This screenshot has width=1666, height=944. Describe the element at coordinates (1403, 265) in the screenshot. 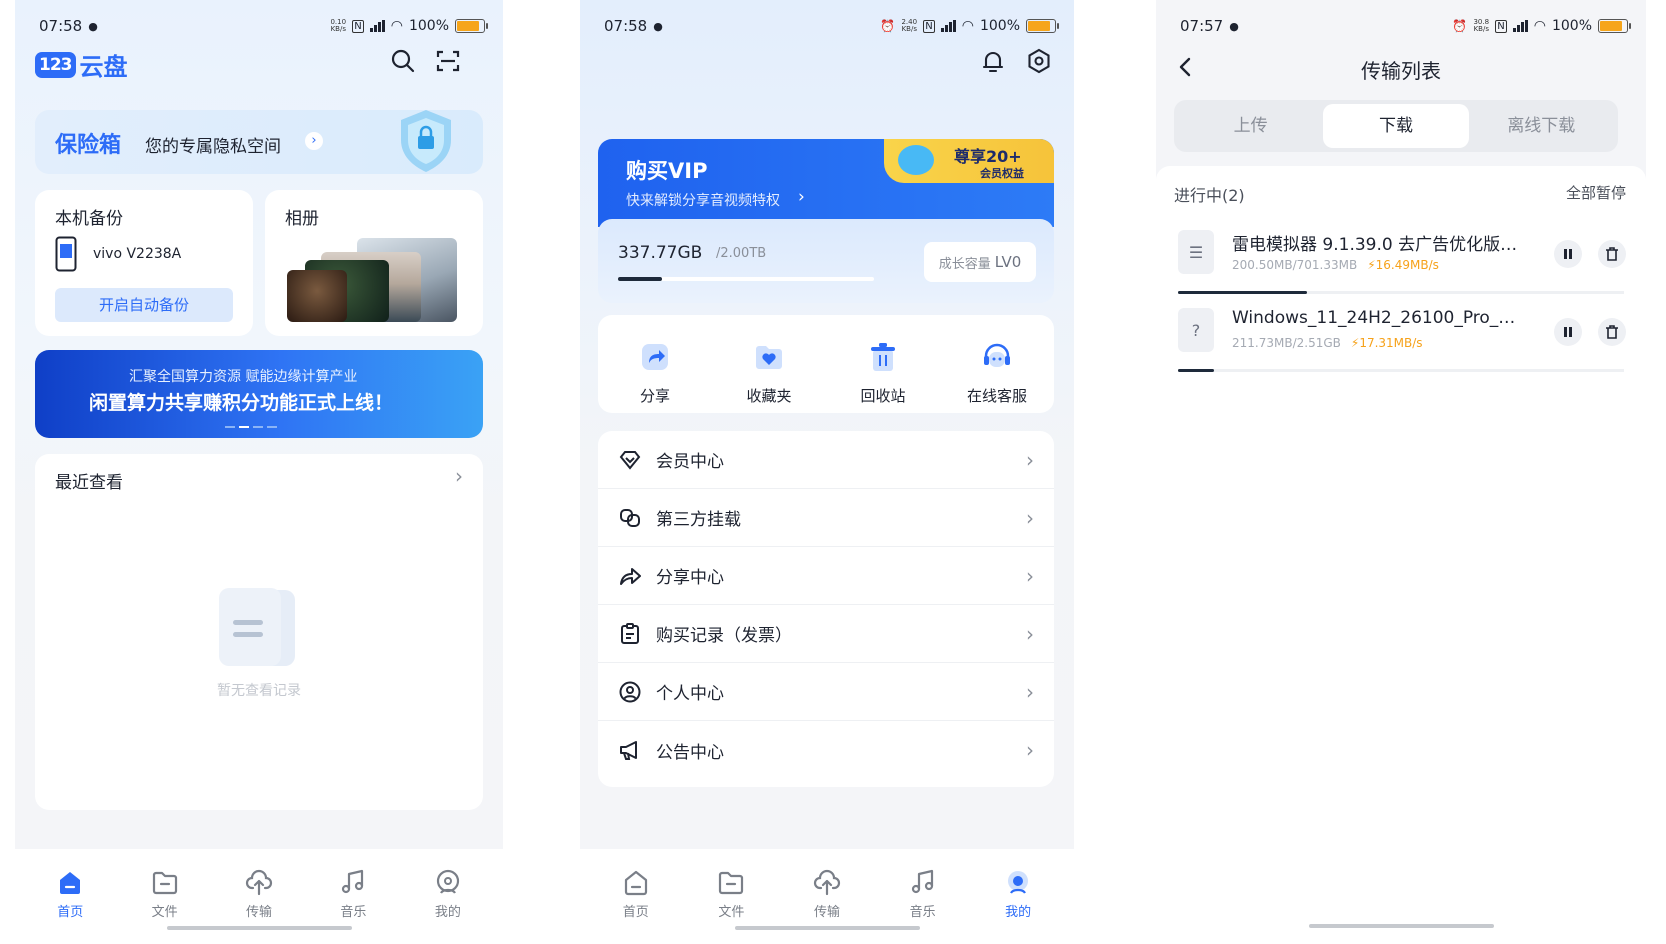

I see `transfer-speed: ⚡16.49MB/s` at that location.